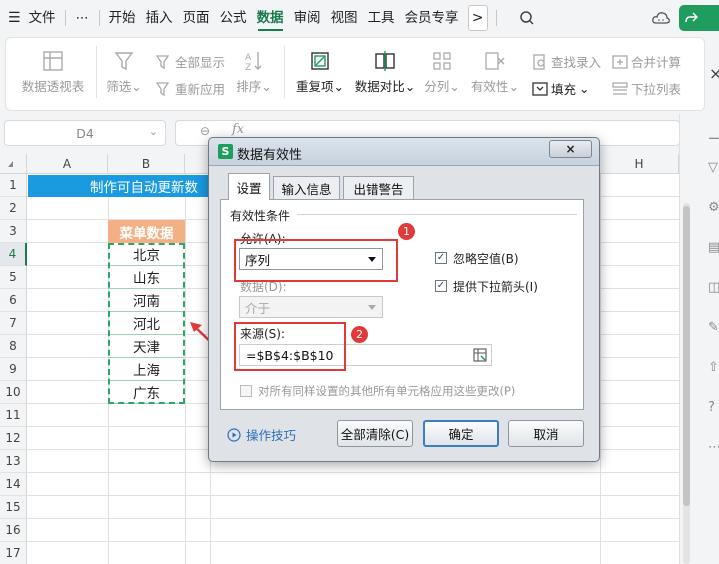 This screenshot has width=719, height=564. Describe the element at coordinates (306, 187) in the screenshot. I see `tab-input-message: 输入信息` at that location.